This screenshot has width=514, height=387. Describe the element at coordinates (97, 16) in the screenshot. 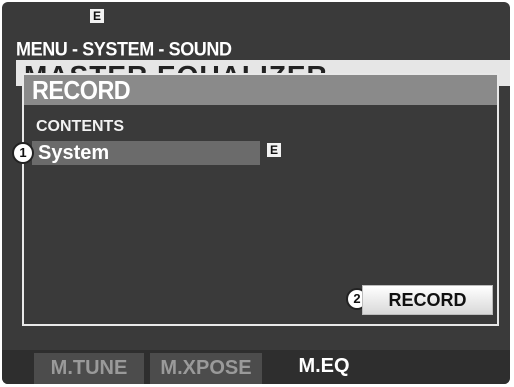

I see `edit-indicator-badge: E` at that location.